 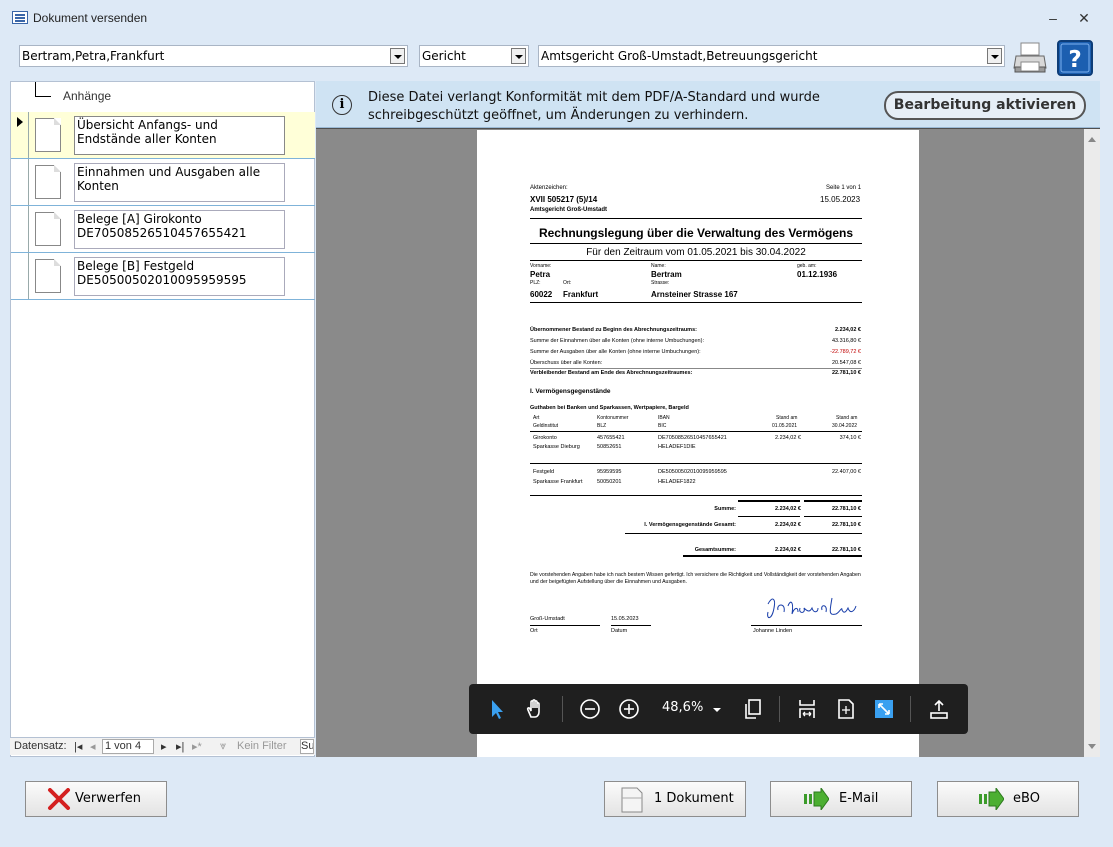 What do you see at coordinates (93, 746) in the screenshot?
I see `previous-record-icon: ◂` at bounding box center [93, 746].